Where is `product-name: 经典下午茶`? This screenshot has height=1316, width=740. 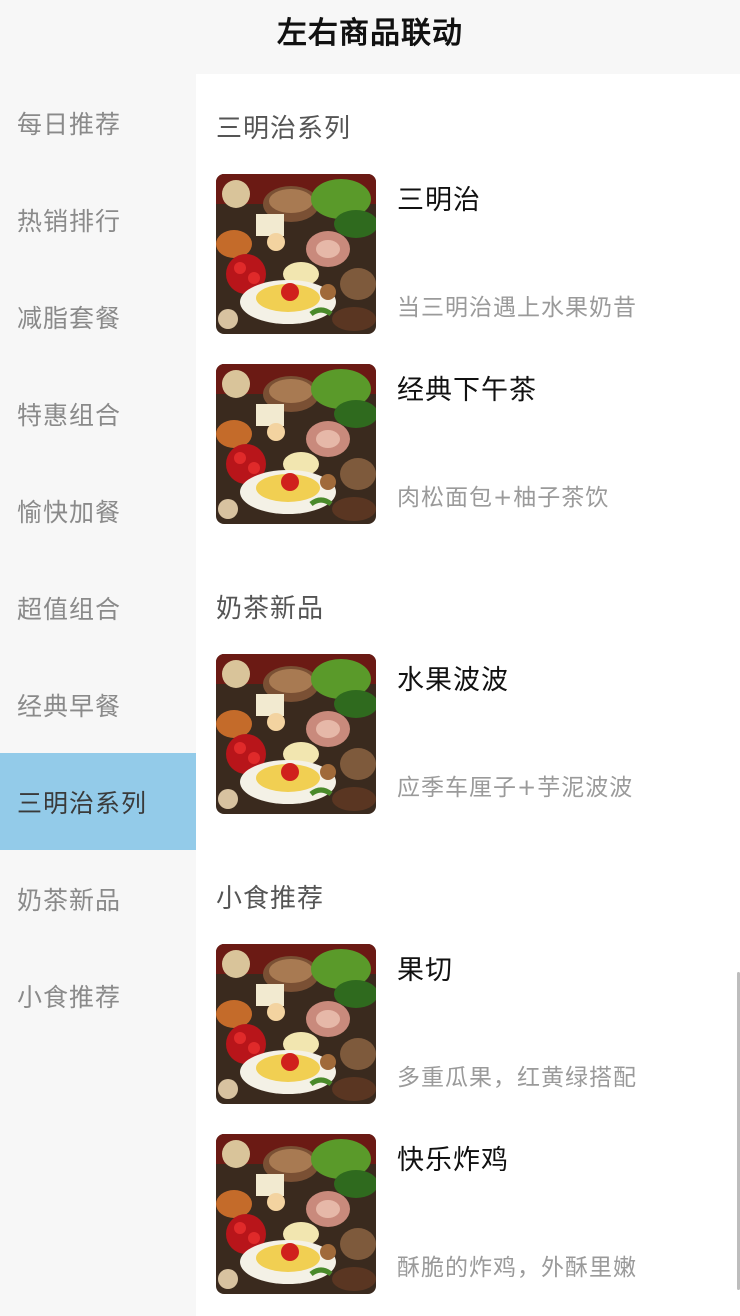
product-name: 经典下午茶 is located at coordinates (467, 390).